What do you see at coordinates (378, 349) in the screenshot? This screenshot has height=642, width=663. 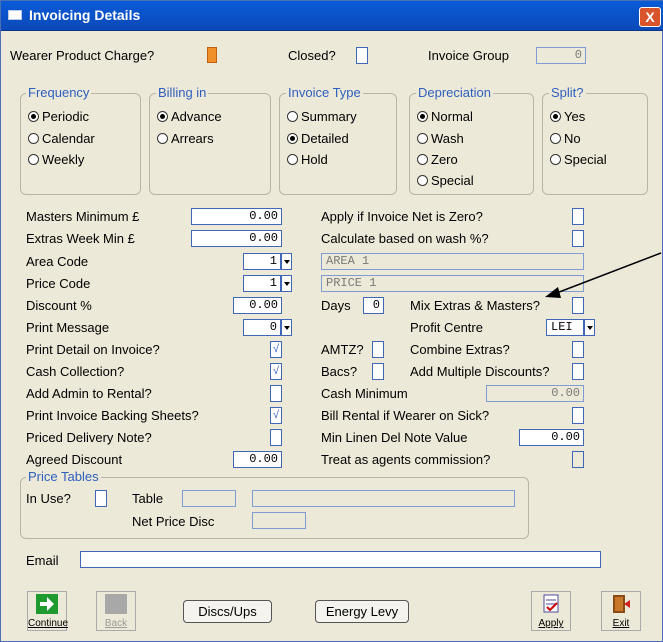 I see `amtz-checkbox` at bounding box center [378, 349].